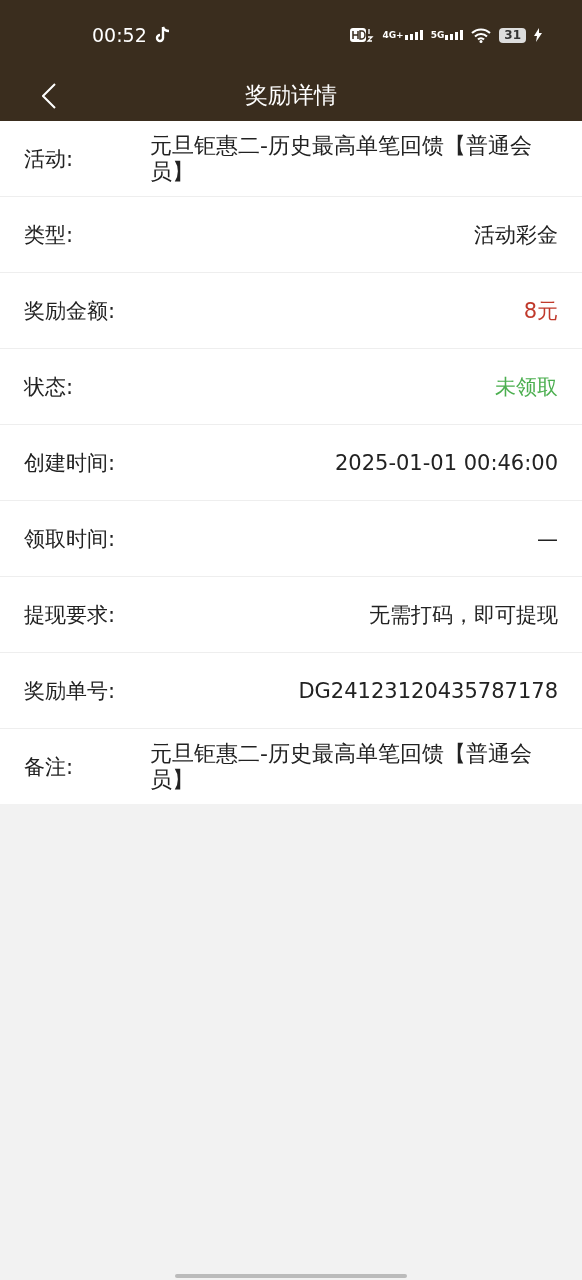  I want to click on network-label: 5G, so click(437, 35).